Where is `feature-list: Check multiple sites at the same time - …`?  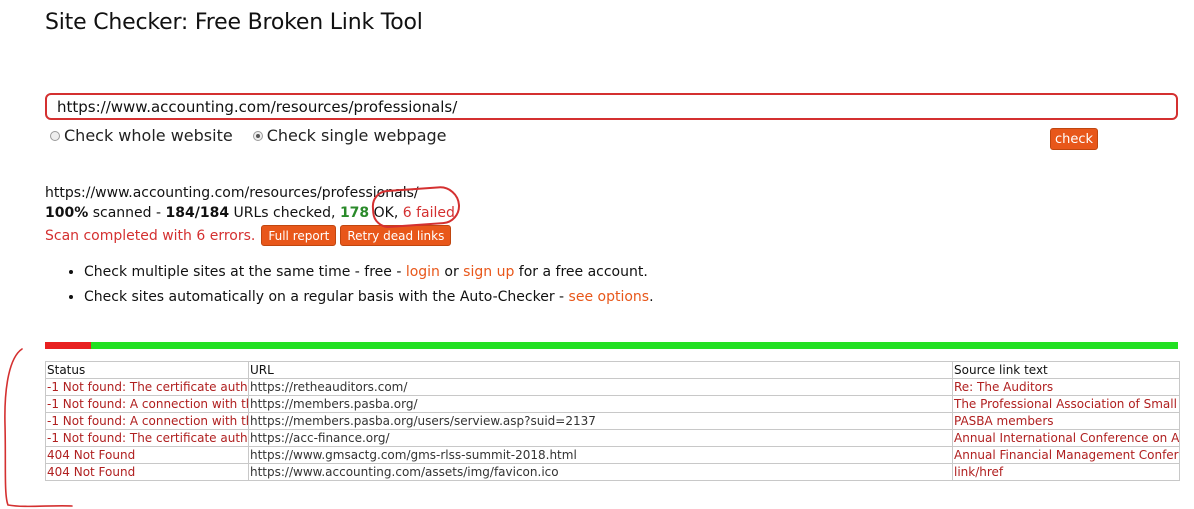 feature-list: Check multiple sites at the same time - … is located at coordinates (360, 285).